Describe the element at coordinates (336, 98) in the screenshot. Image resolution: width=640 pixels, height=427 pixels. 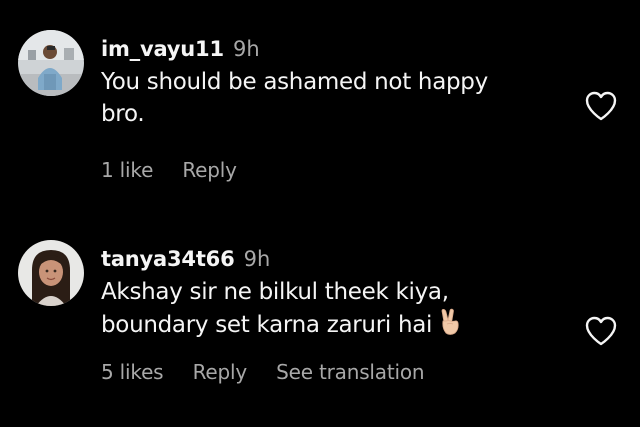
I see `comment-text: You should be ashamed not happy bro.` at that location.